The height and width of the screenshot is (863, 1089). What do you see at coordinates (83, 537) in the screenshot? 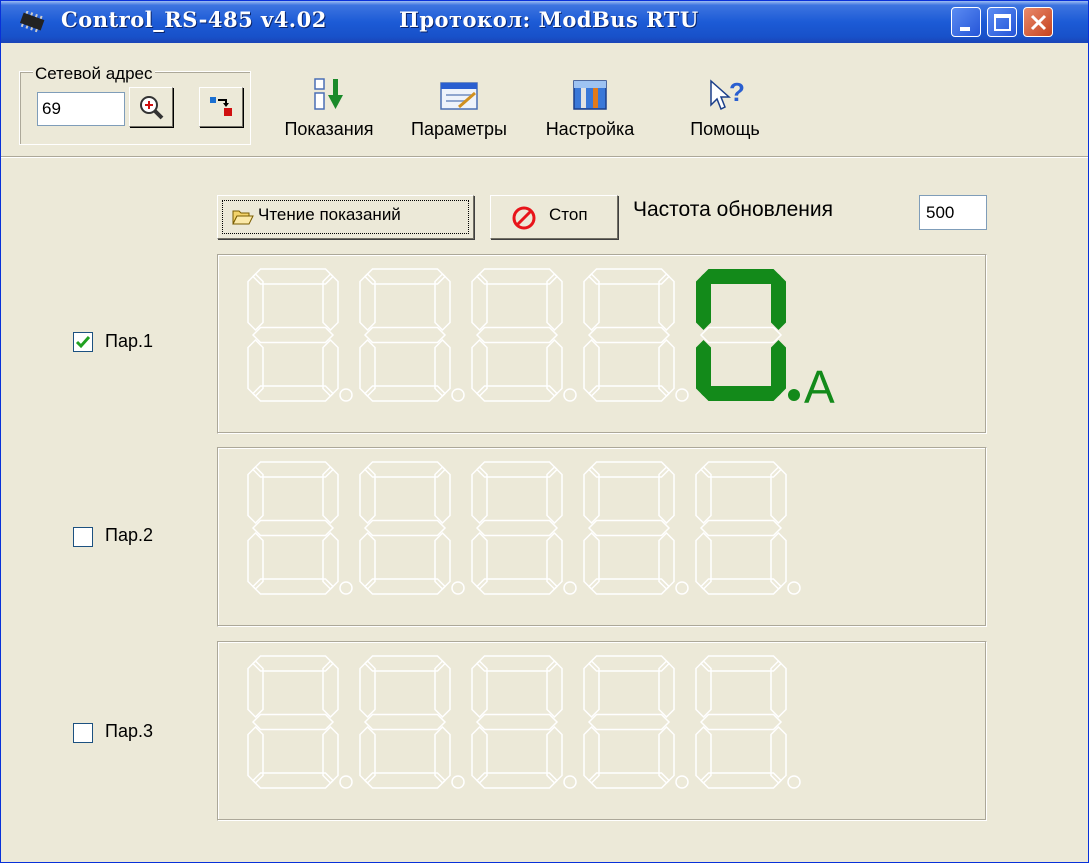
I see `param-2-checkbox` at bounding box center [83, 537].